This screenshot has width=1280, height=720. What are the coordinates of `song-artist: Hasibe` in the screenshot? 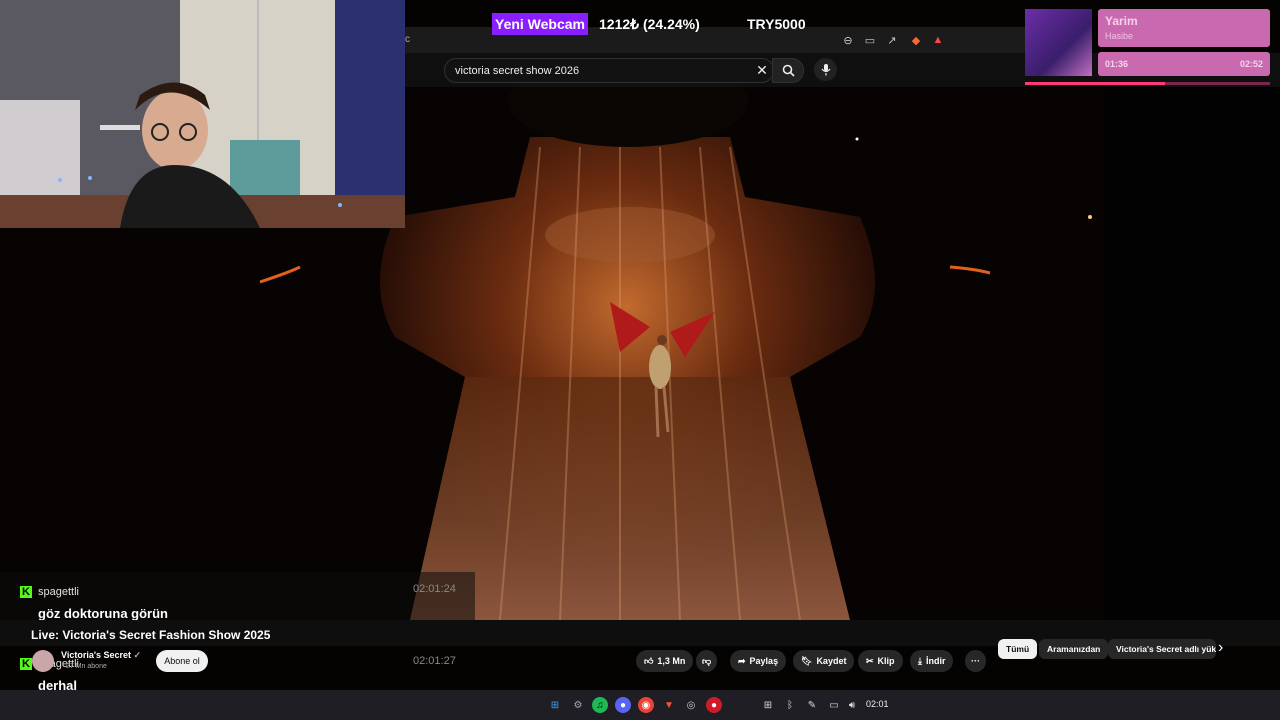 It's located at (1119, 36).